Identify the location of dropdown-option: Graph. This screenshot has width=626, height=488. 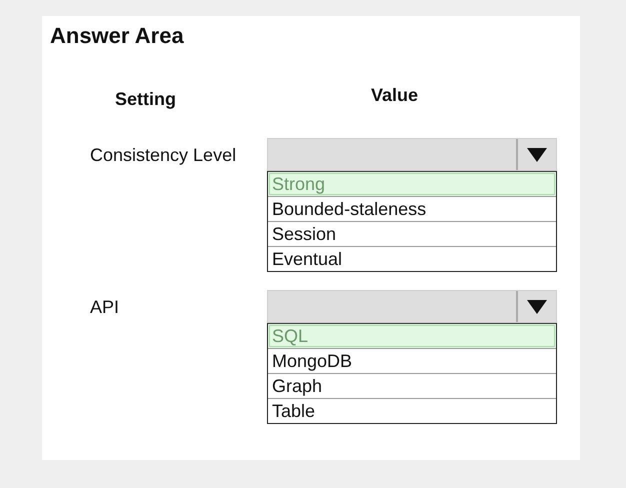
(412, 385).